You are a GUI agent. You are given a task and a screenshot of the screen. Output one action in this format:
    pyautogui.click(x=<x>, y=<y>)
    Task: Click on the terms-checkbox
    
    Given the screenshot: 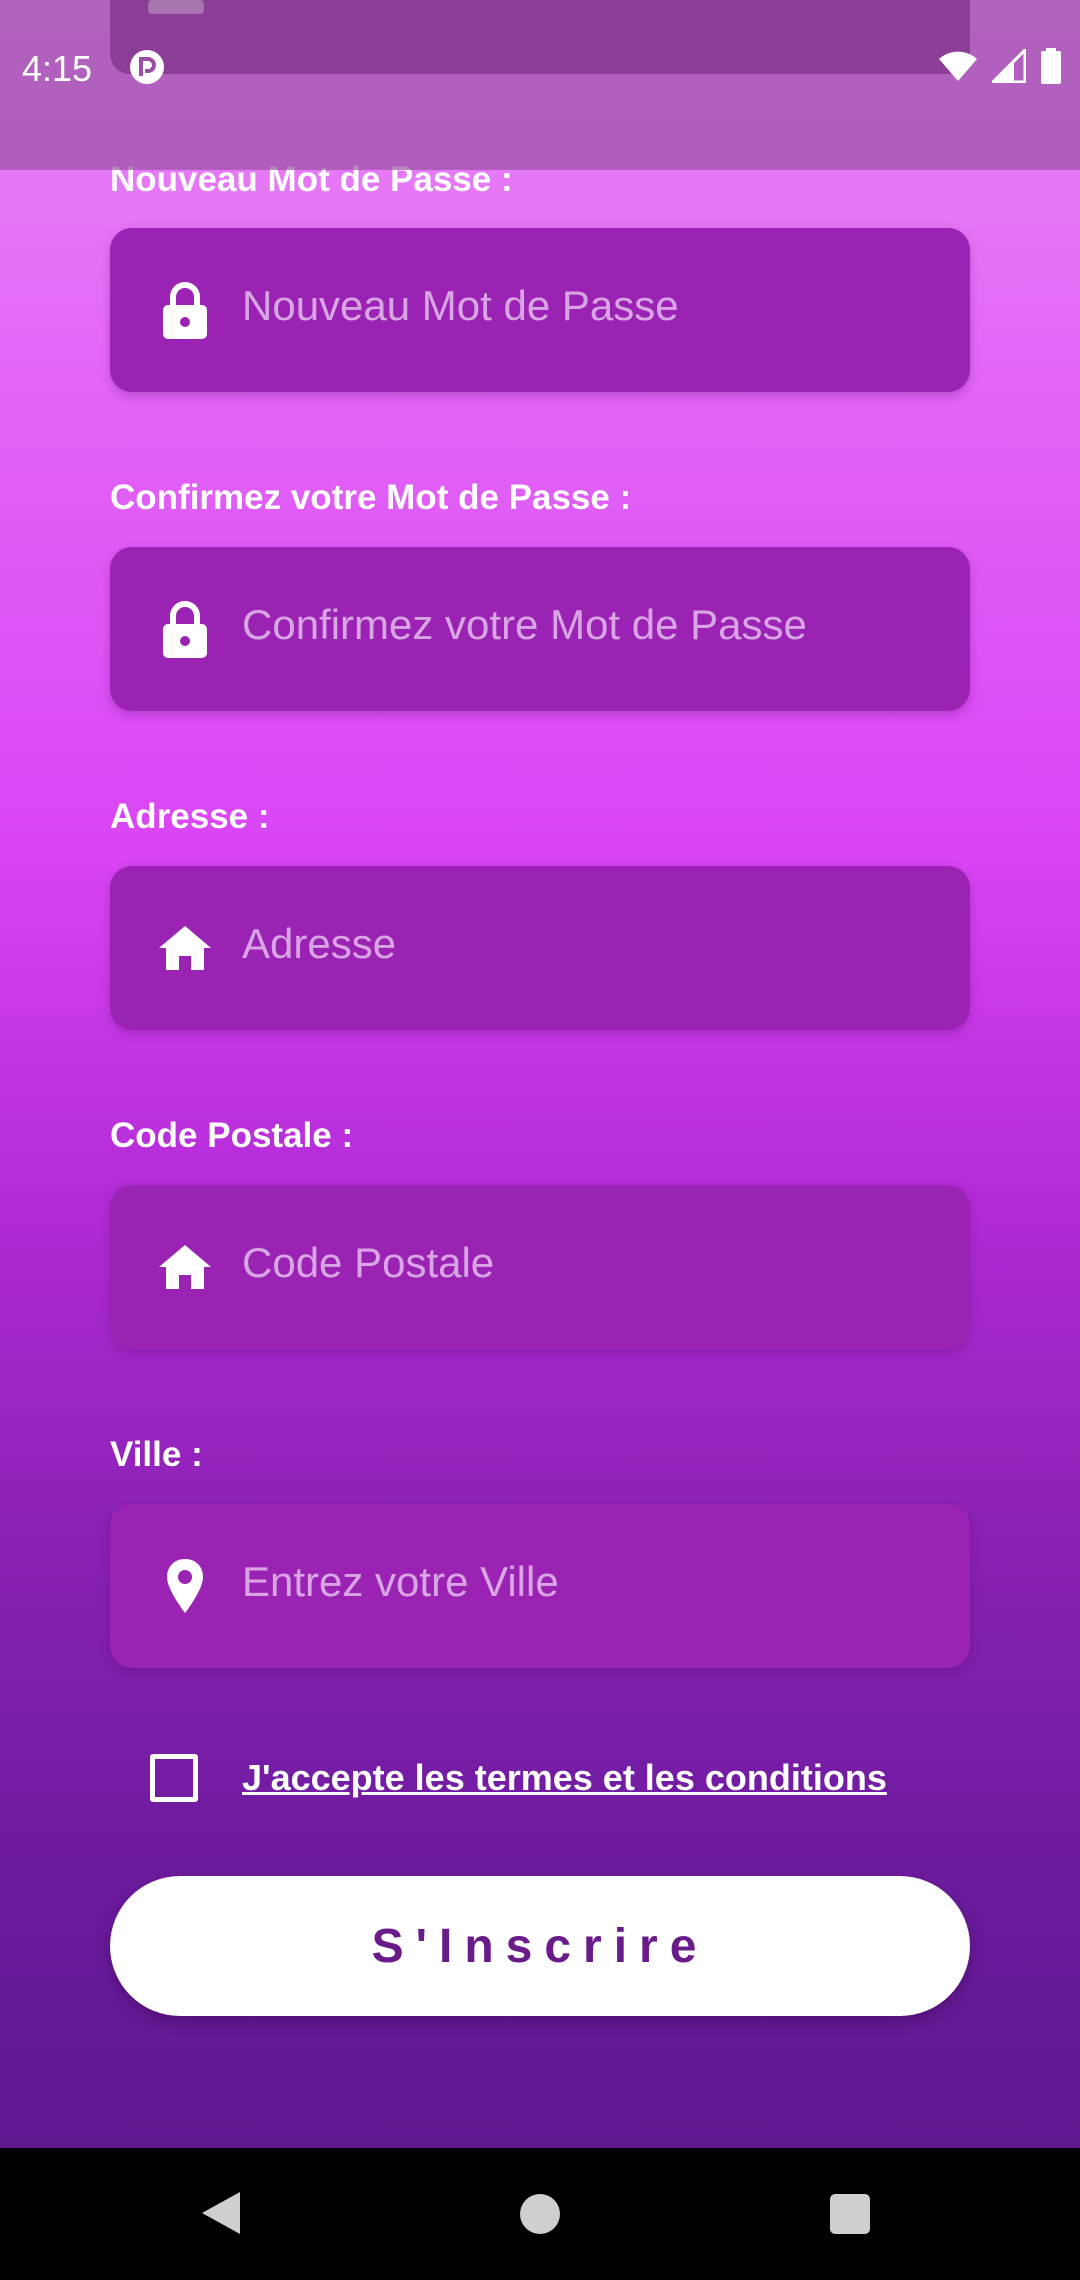 What is the action you would take?
    pyautogui.click(x=174, y=1778)
    